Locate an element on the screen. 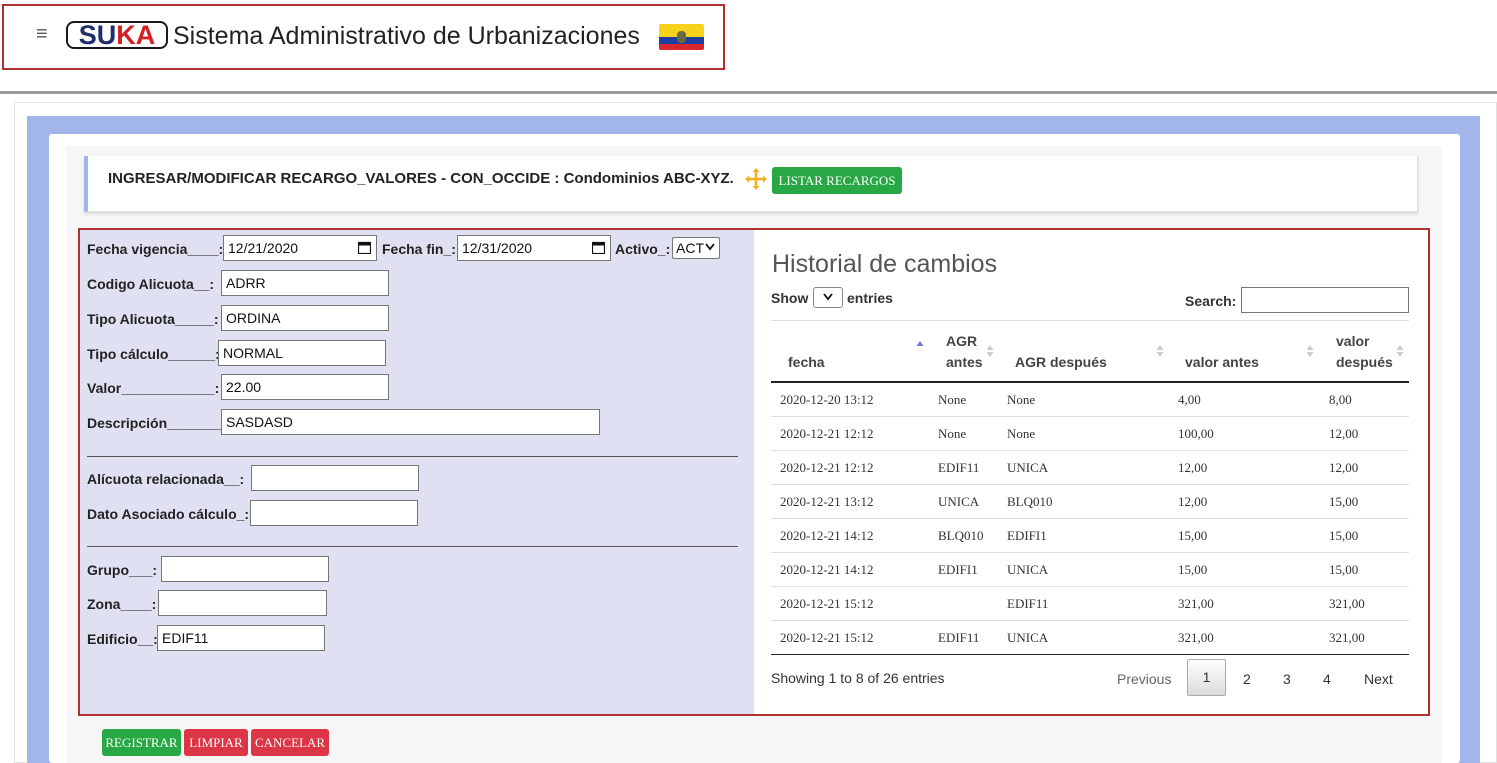 The height and width of the screenshot is (763, 1497). table-info: Showing 1 to 8 of 26 entries is located at coordinates (858, 678).